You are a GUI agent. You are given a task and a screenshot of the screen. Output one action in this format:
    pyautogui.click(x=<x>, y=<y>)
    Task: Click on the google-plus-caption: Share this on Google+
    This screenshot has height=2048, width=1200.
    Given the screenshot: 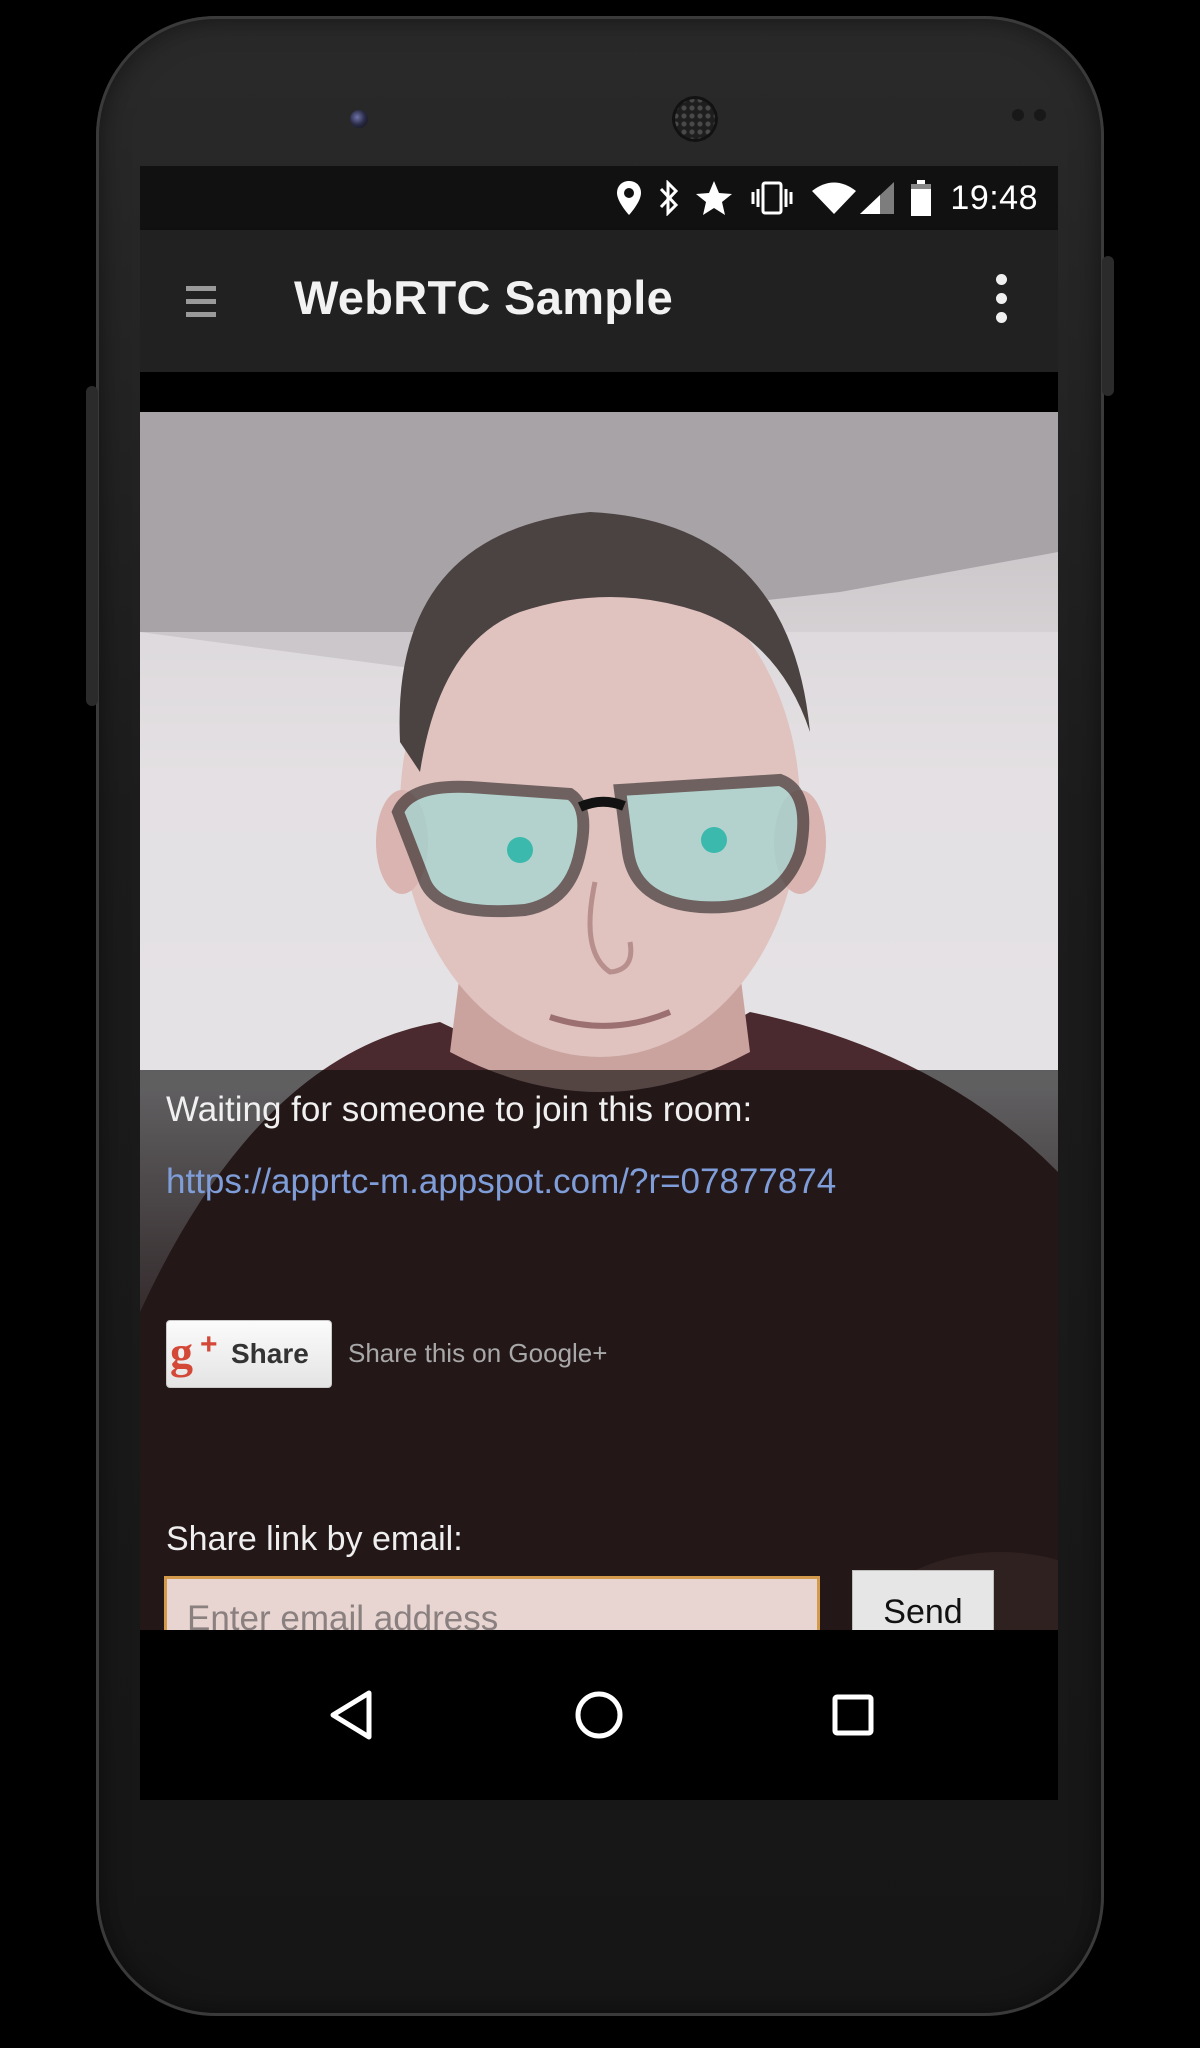 What is the action you would take?
    pyautogui.click(x=478, y=1353)
    